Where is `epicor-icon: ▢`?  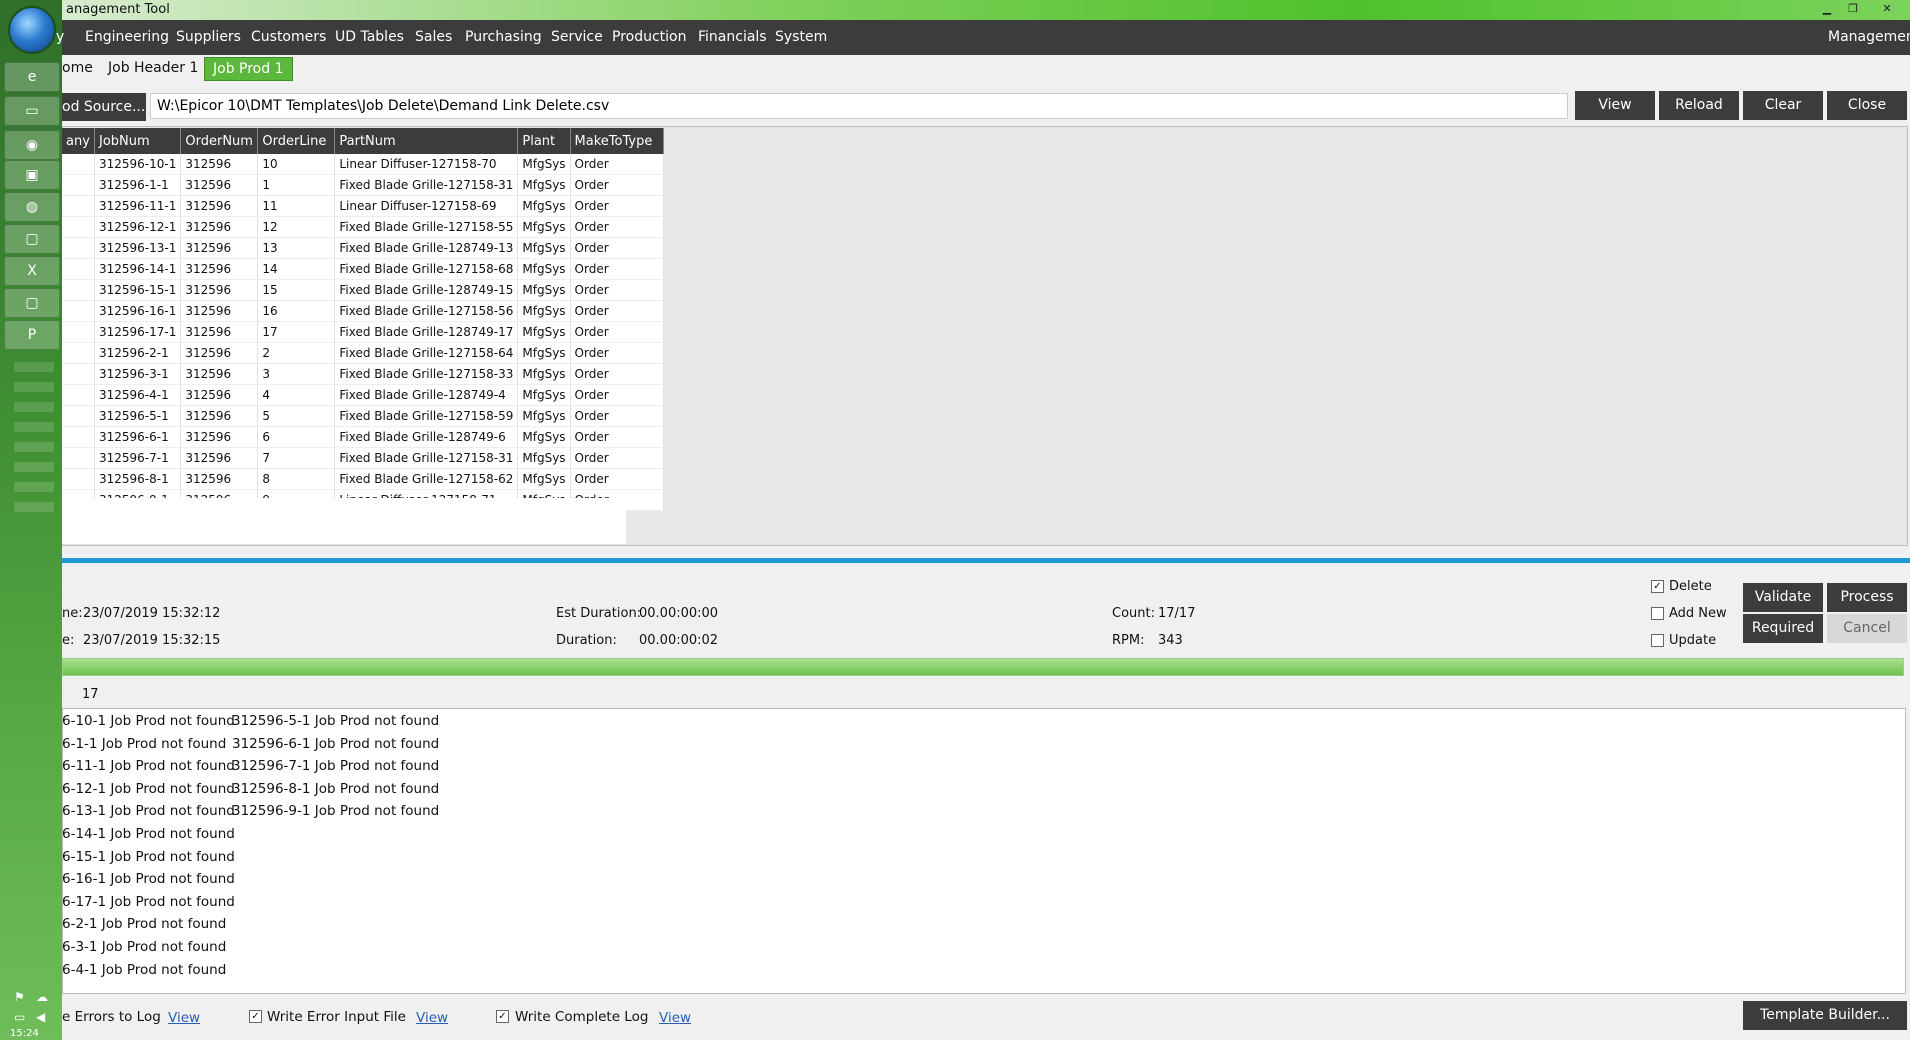
epicor-icon: ▢ is located at coordinates (32, 303).